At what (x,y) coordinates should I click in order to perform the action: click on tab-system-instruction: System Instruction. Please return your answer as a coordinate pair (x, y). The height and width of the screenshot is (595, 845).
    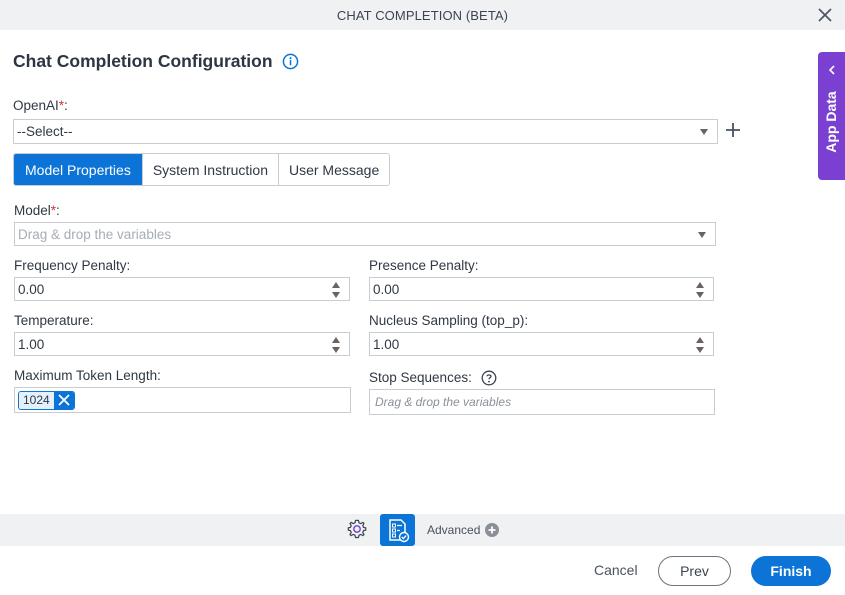
    Looking at the image, I should click on (209, 169).